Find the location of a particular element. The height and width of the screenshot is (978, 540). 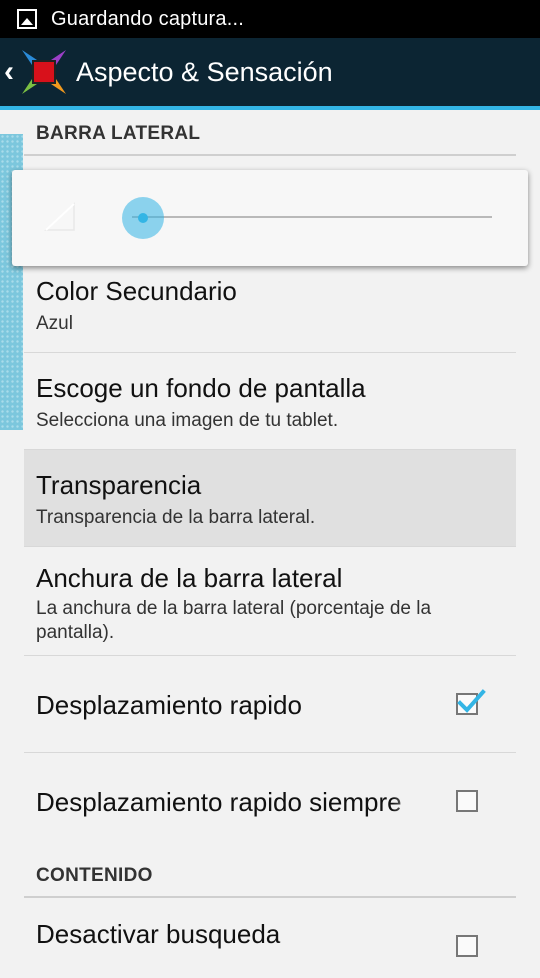

pref-summary: Azul is located at coordinates (54, 323).